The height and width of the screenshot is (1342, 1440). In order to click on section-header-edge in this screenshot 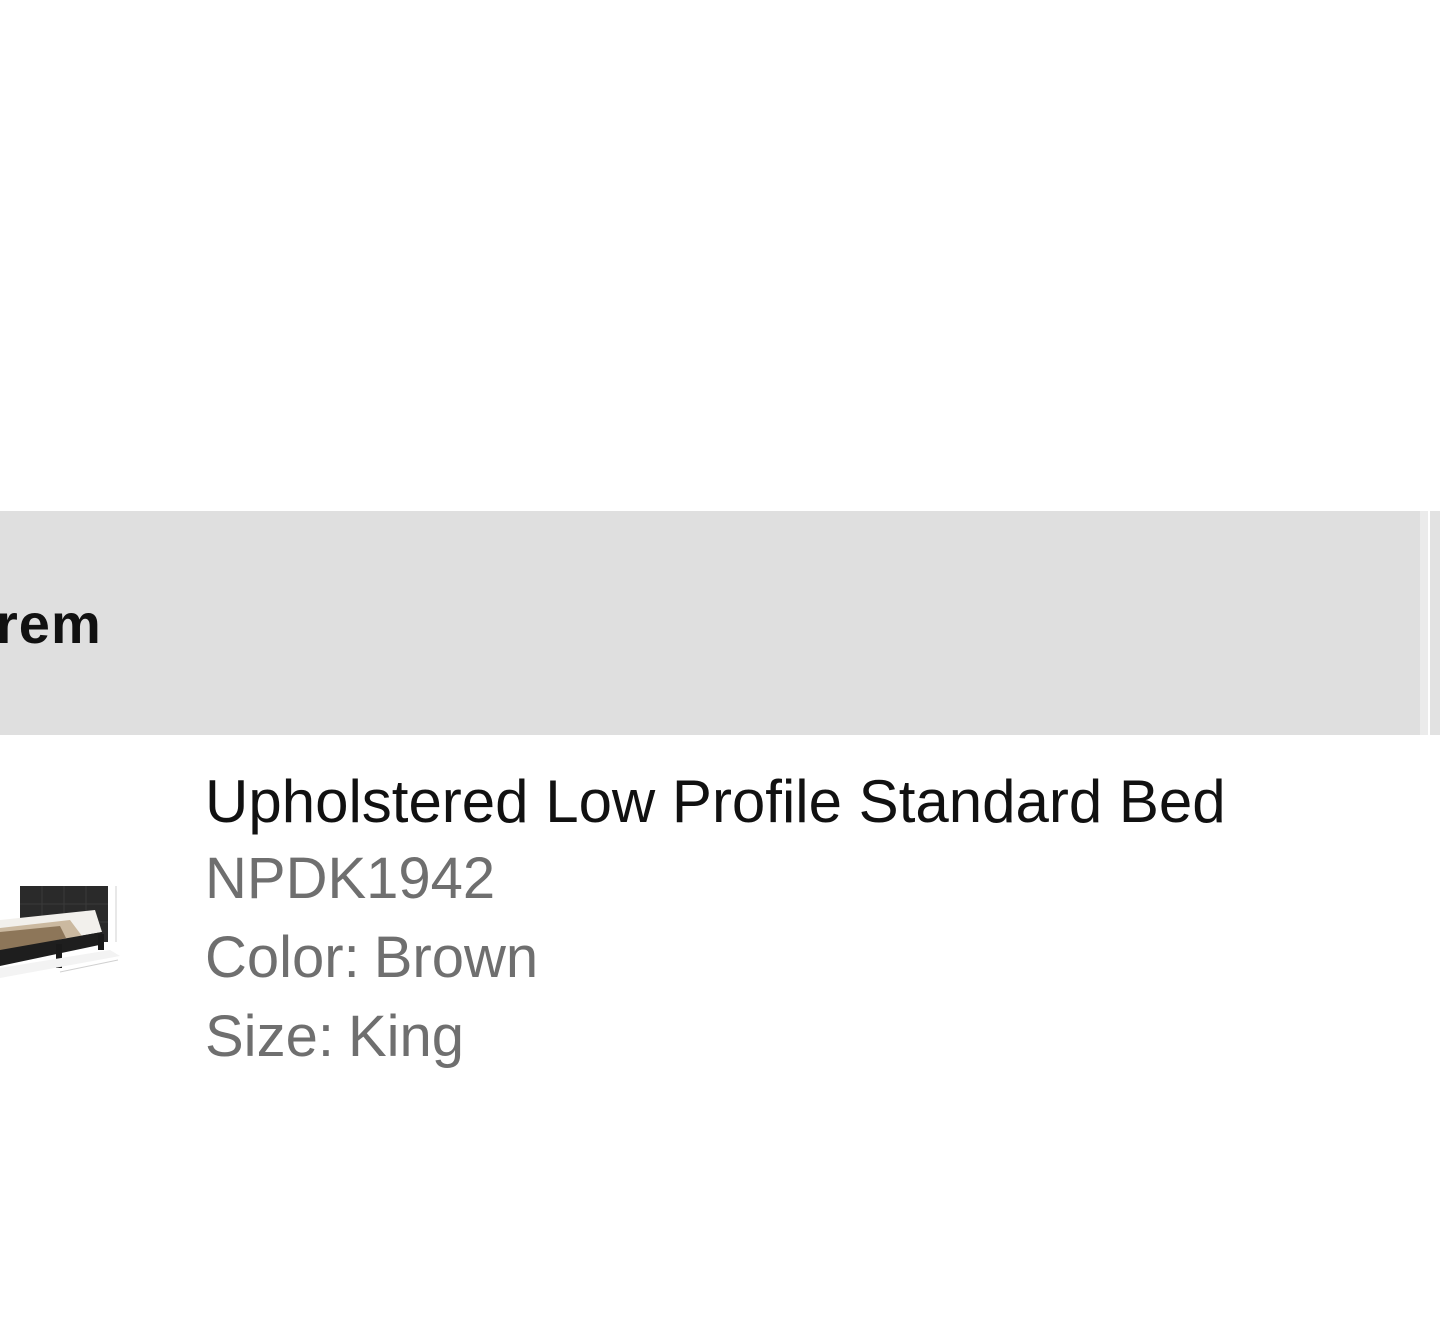, I will do `click(1424, 623)`.